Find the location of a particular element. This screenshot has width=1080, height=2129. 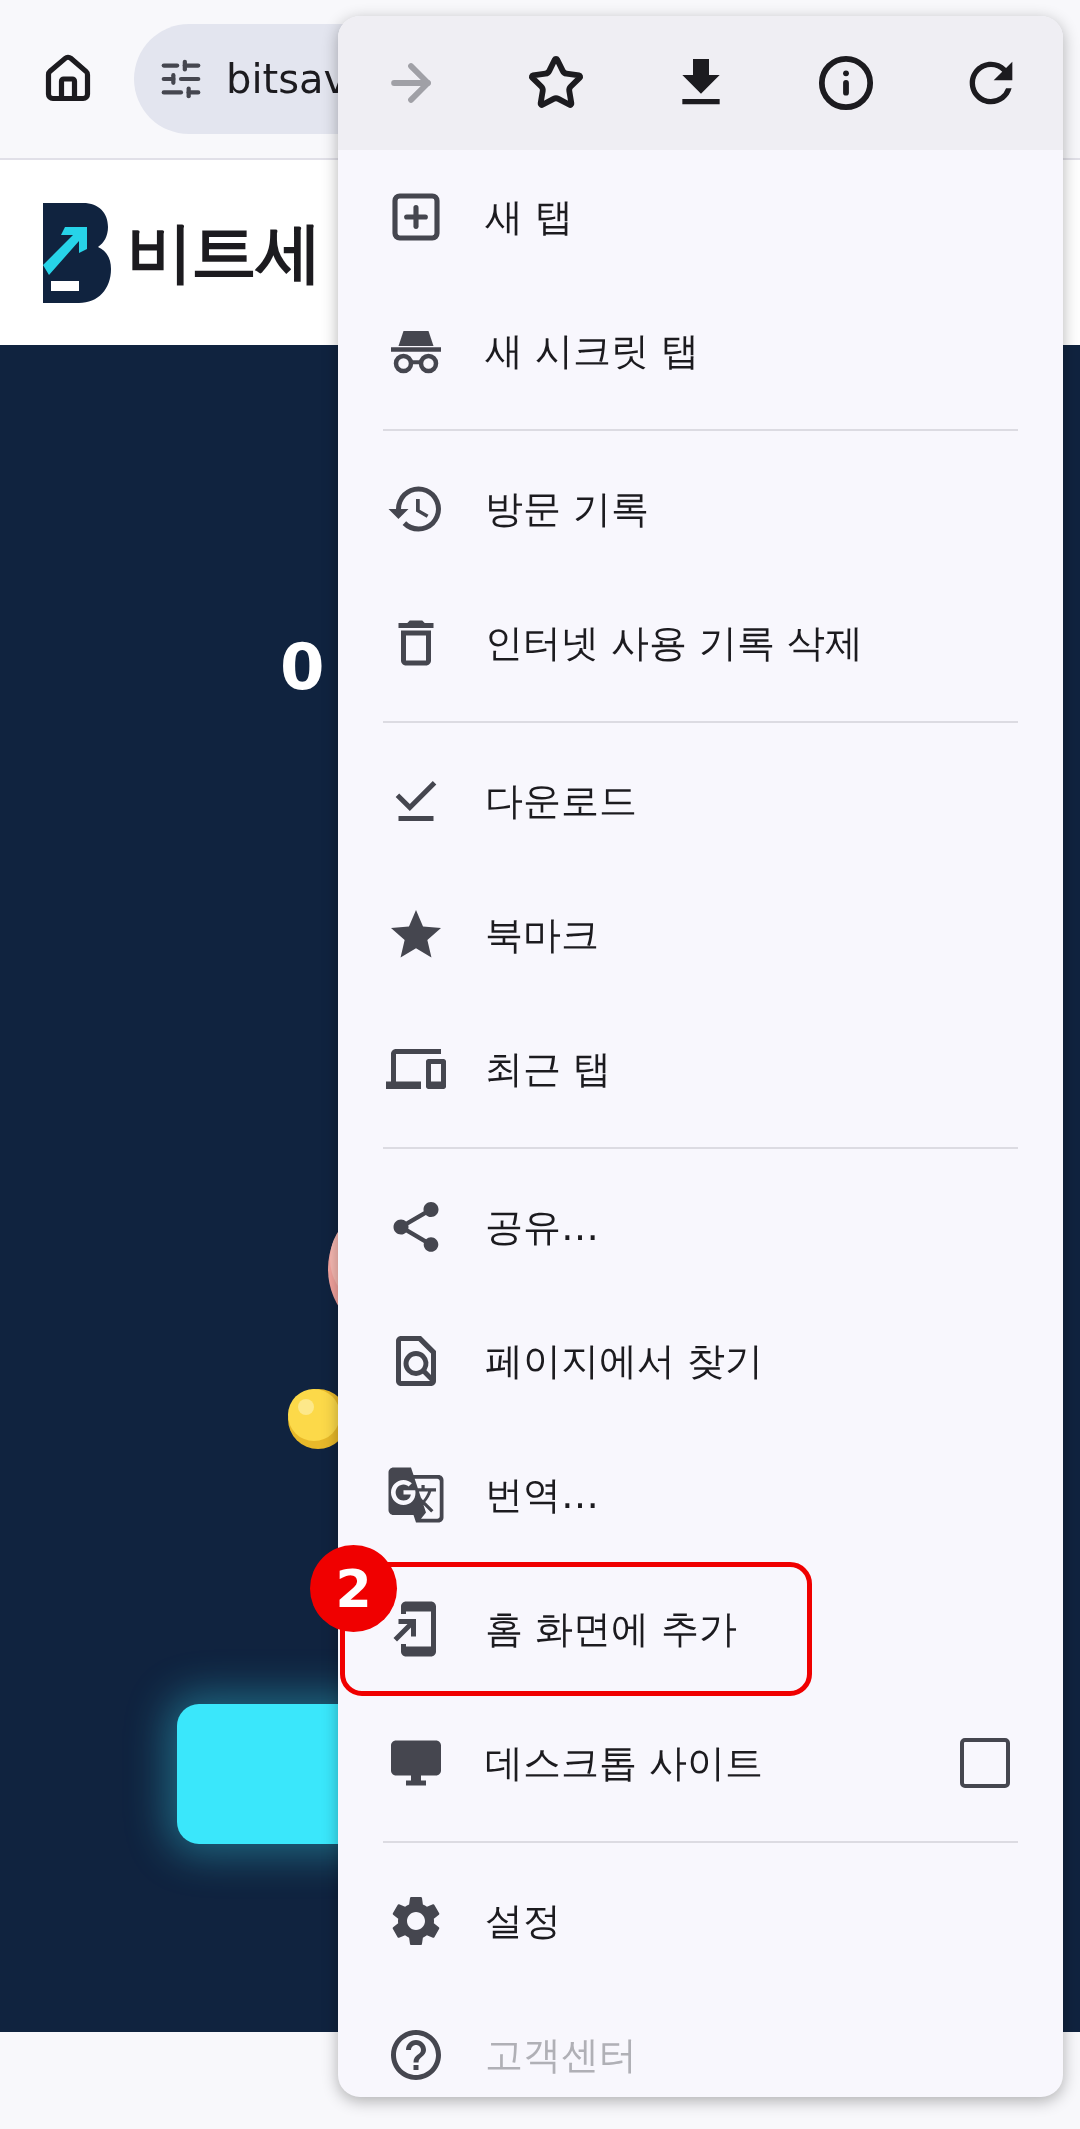

menu-item-label: 새 시크릿 탭 is located at coordinates (592, 351).